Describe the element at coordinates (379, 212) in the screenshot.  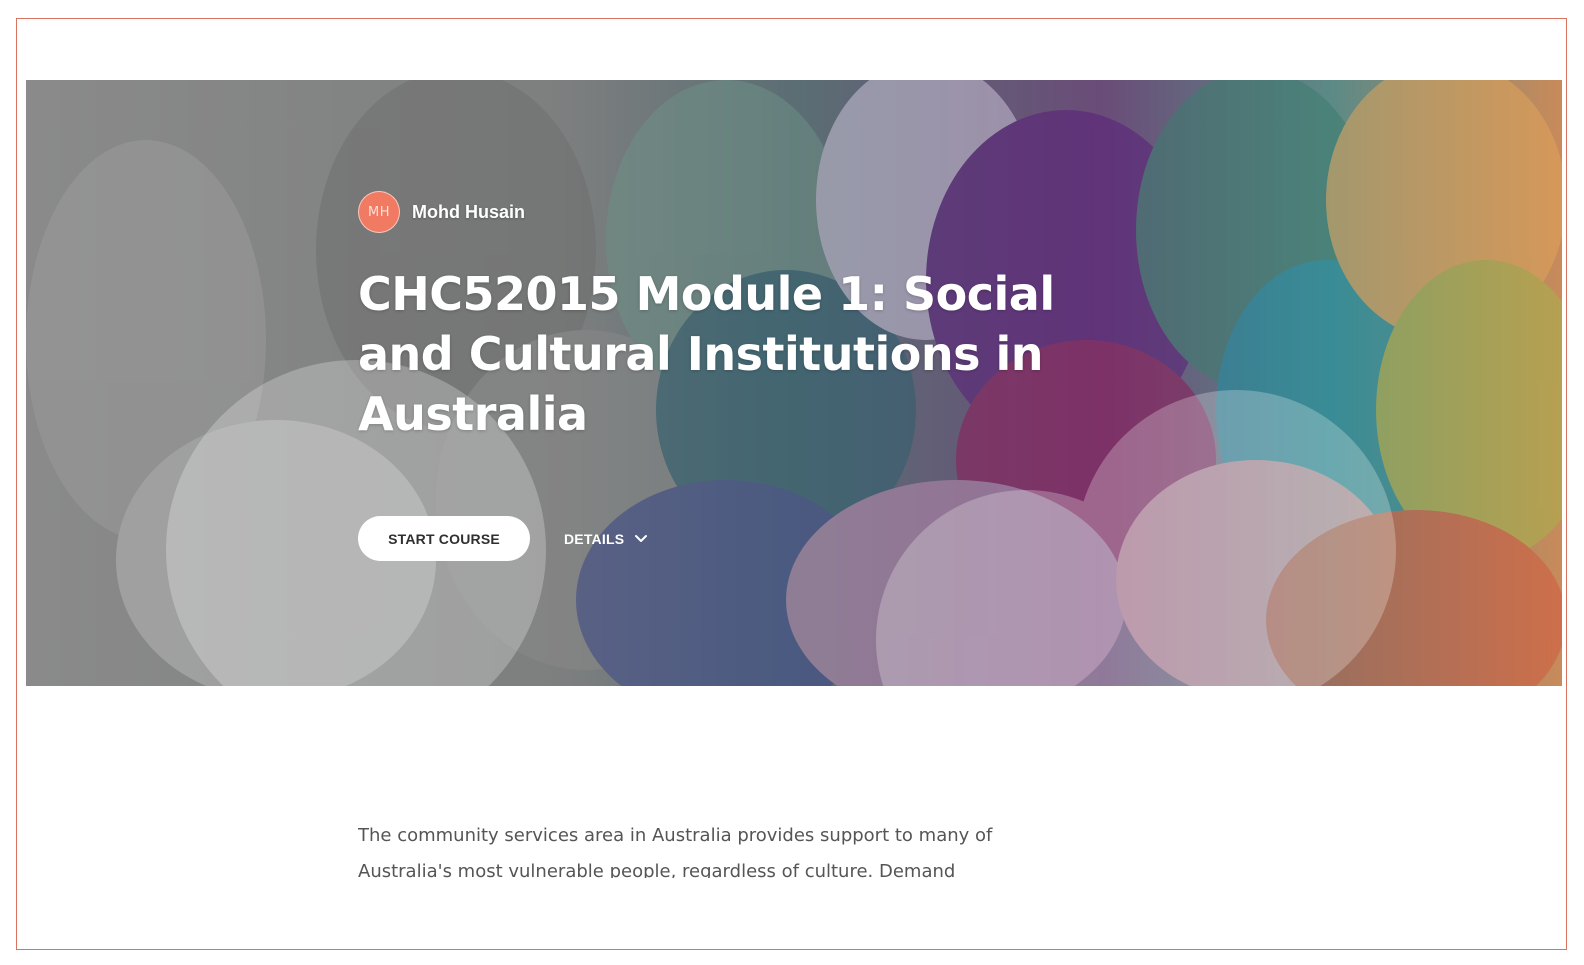
I see `avatar: MH` at that location.